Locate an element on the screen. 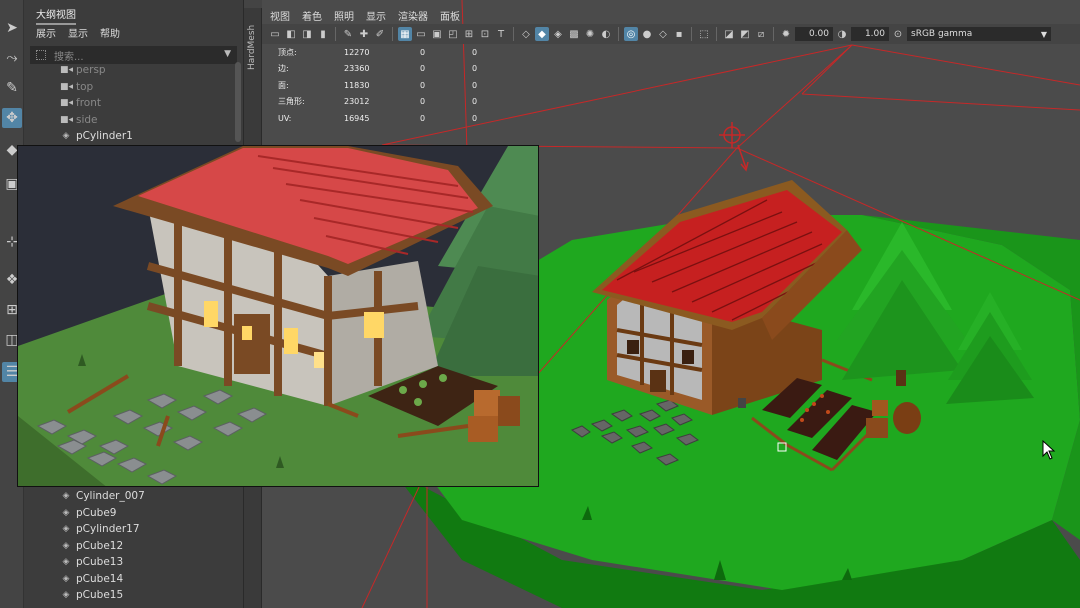  bookmark-icon: ◨ is located at coordinates (307, 34).